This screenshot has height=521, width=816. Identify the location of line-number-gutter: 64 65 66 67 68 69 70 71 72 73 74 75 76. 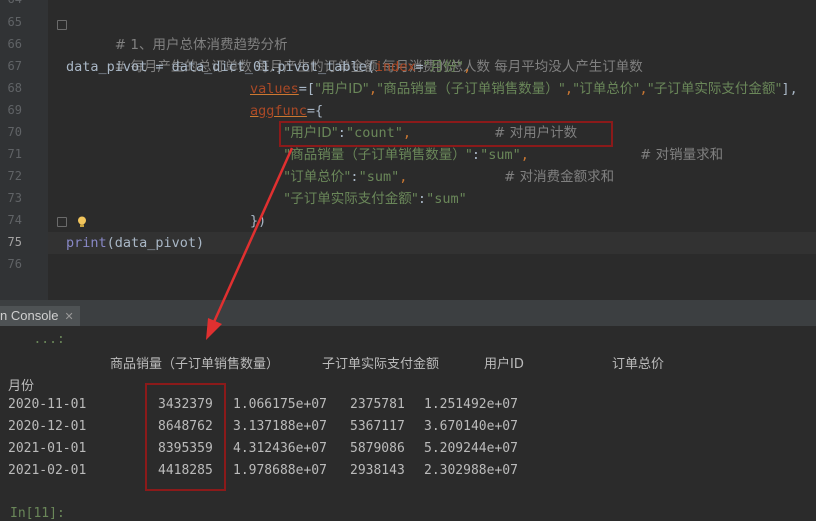
(24, 150).